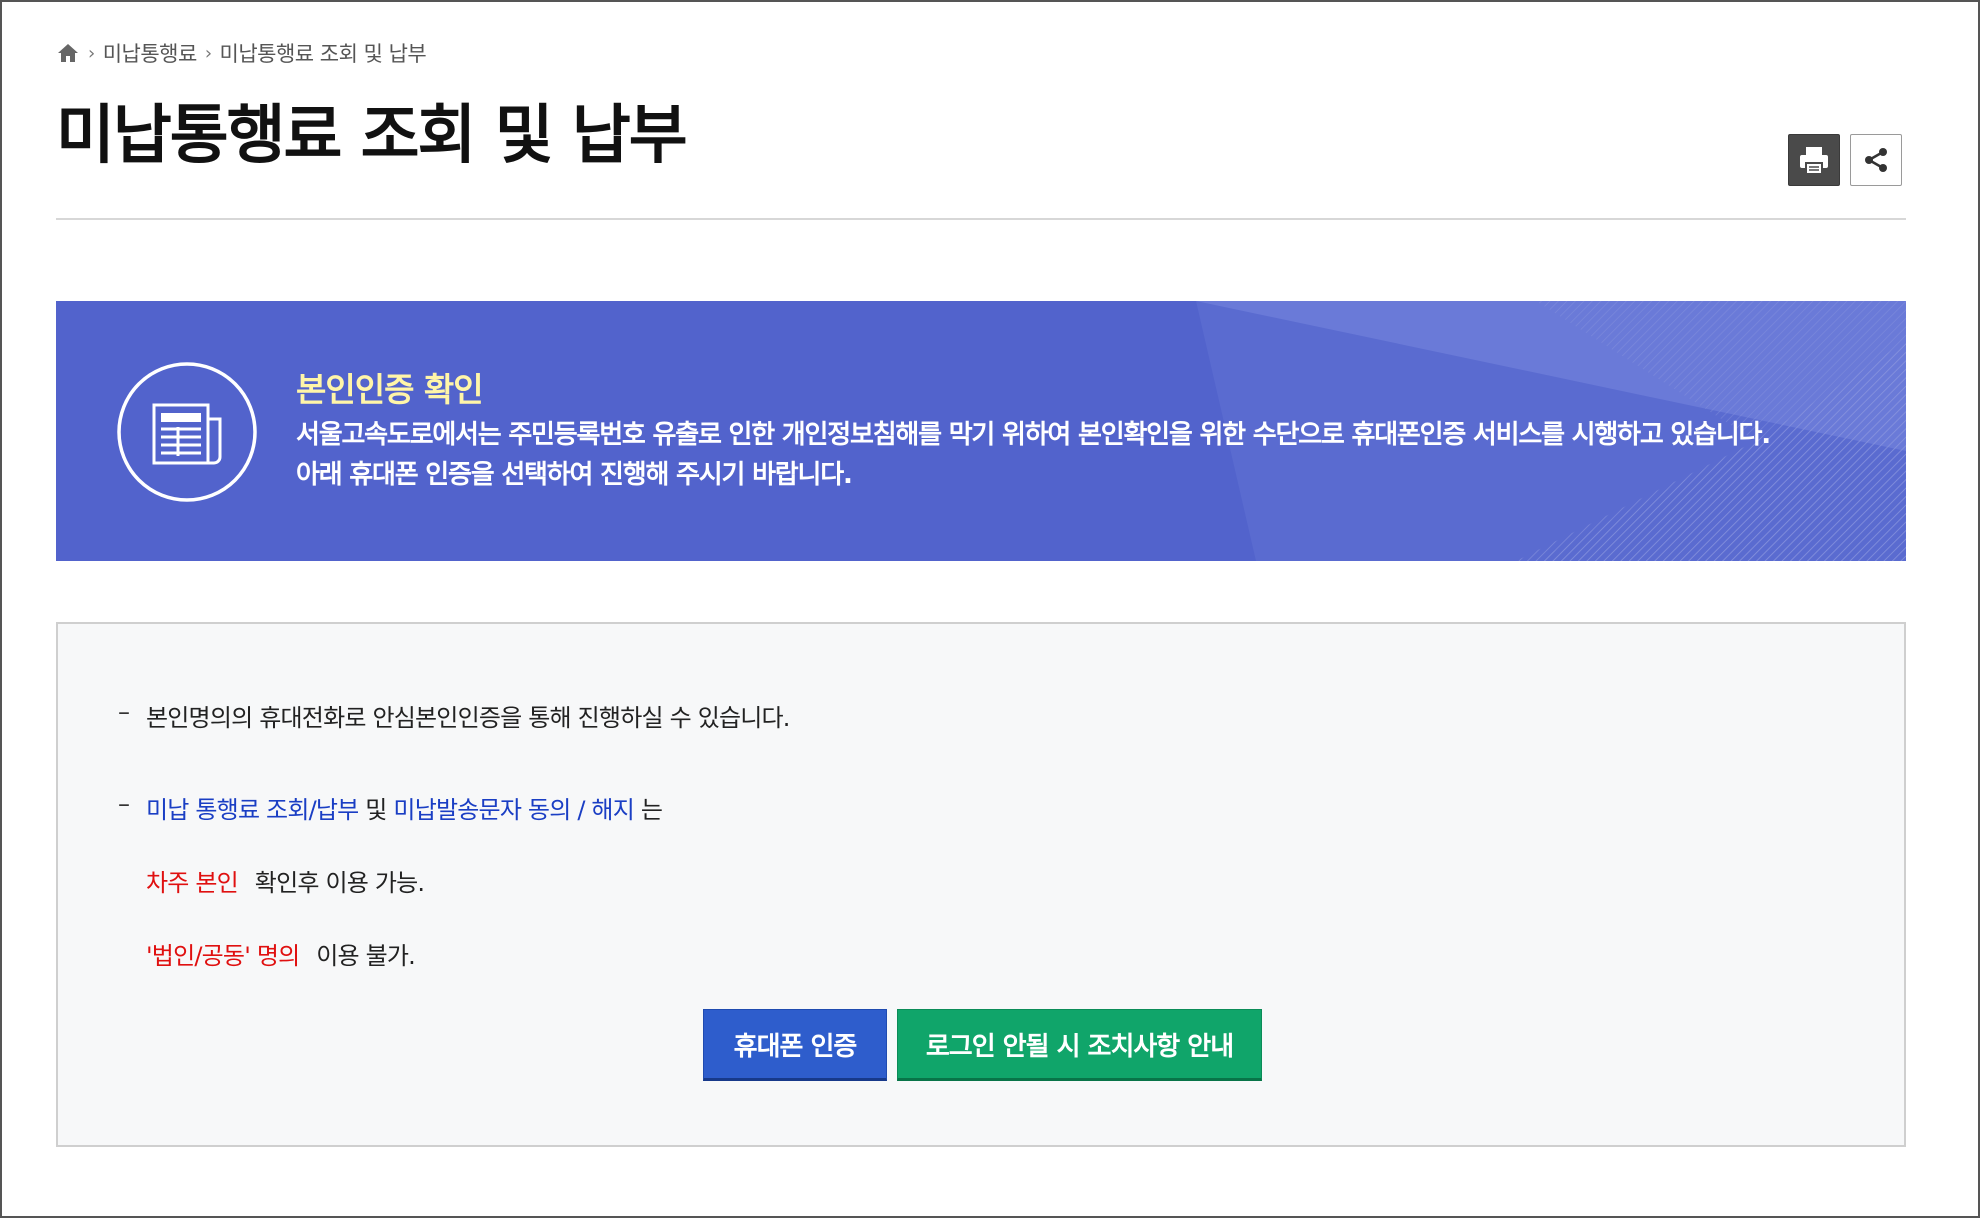  Describe the element at coordinates (648, 810) in the screenshot. I see `notice-text: 는` at that location.